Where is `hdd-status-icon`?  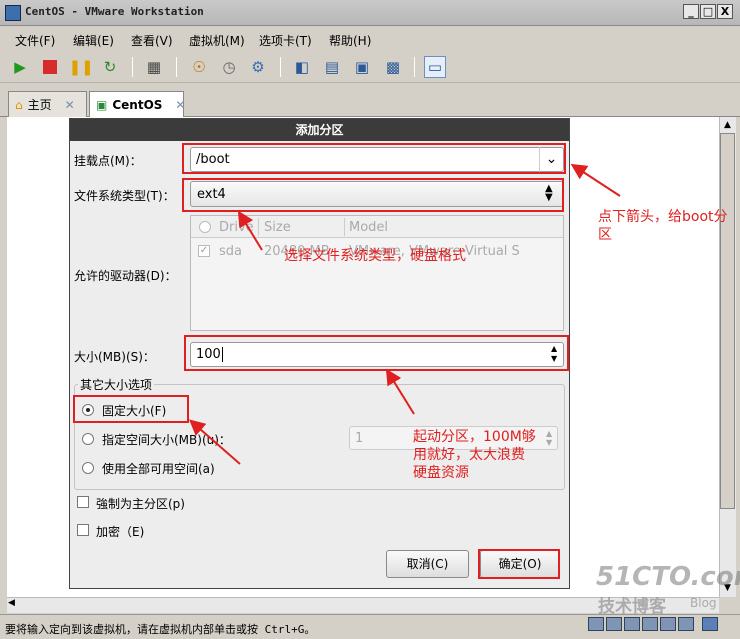 hdd-status-icon is located at coordinates (596, 624).